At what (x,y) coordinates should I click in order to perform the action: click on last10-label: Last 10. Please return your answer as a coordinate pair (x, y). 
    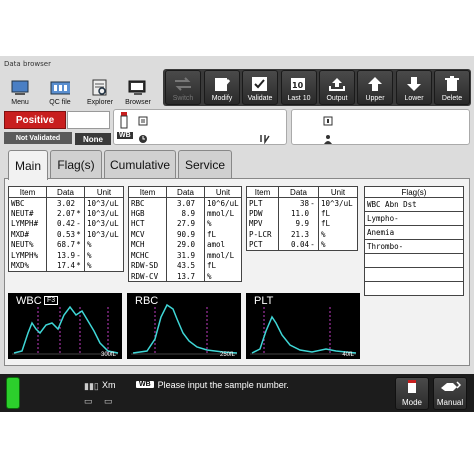
    Looking at the image, I should click on (299, 98).